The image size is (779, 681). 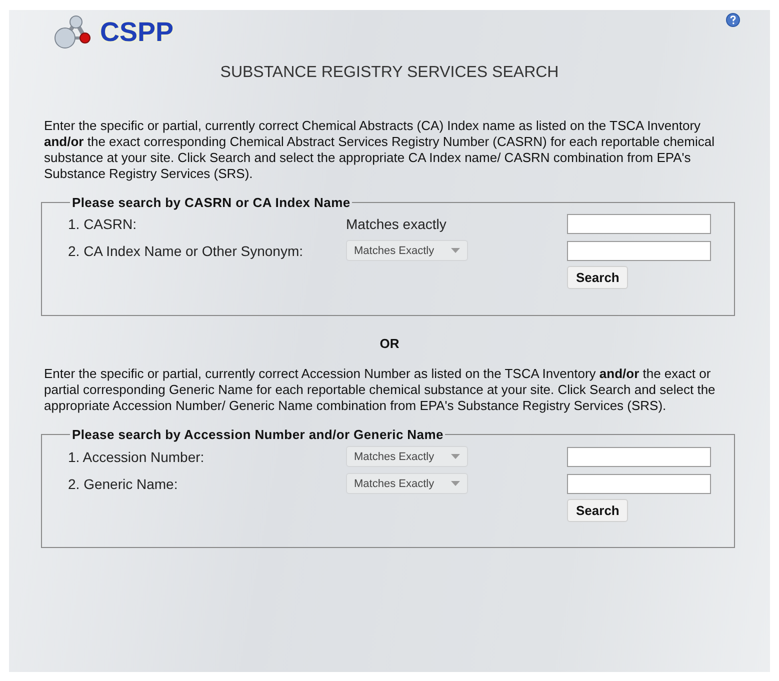 I want to click on or-separator: OR, so click(x=389, y=343).